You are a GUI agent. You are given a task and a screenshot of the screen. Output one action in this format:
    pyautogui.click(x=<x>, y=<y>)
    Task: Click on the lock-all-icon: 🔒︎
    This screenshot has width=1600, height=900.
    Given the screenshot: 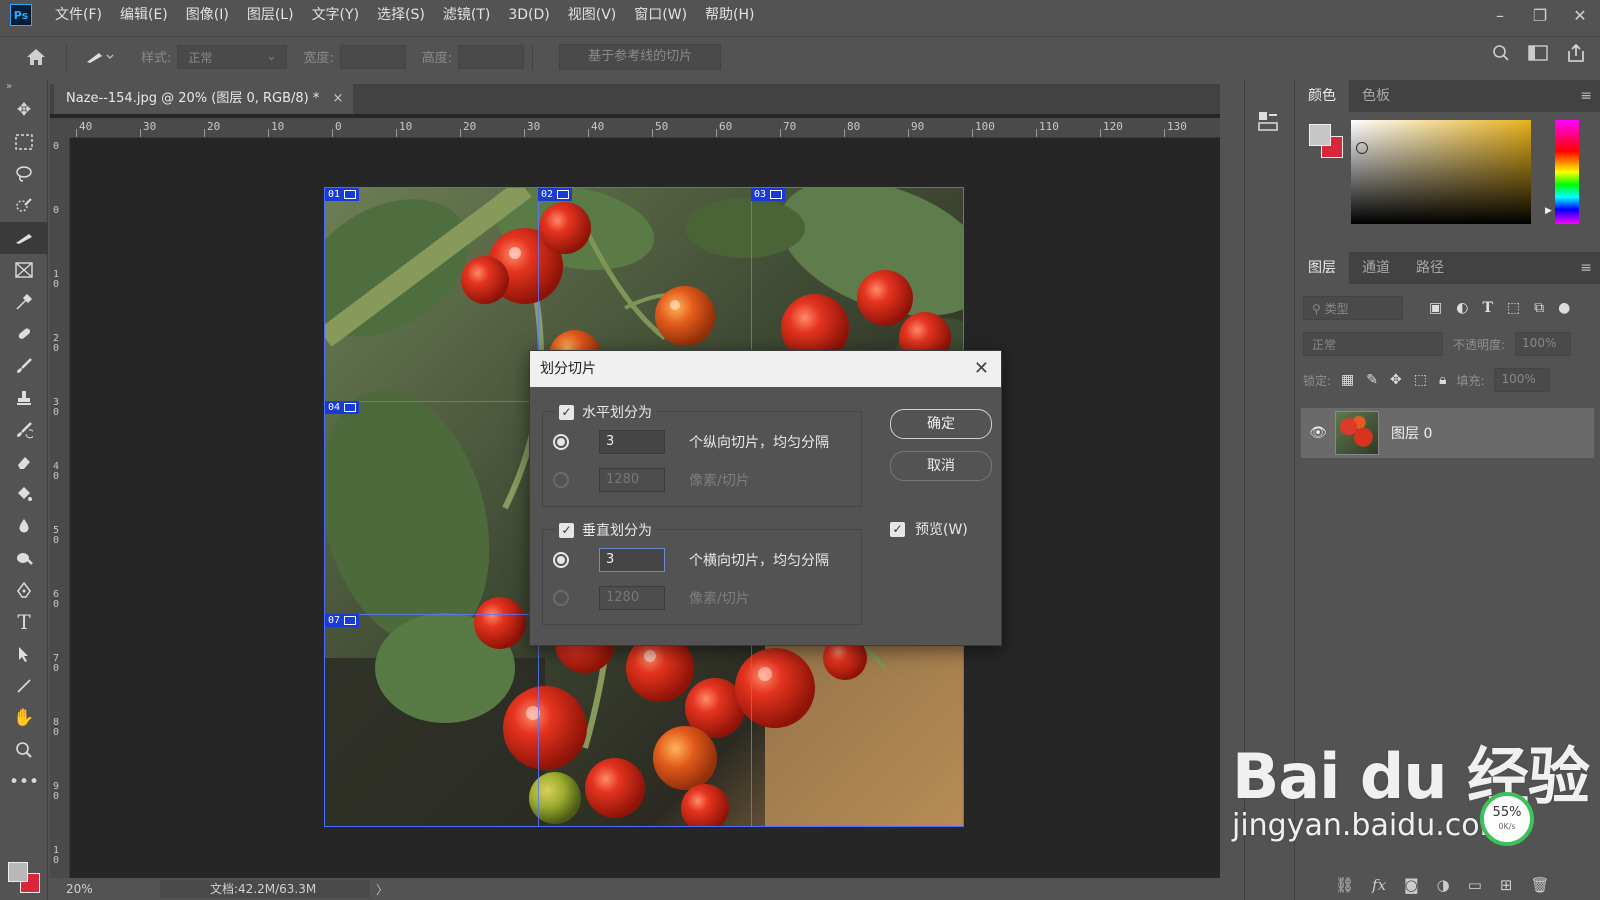 What is the action you would take?
    pyautogui.click(x=1442, y=380)
    